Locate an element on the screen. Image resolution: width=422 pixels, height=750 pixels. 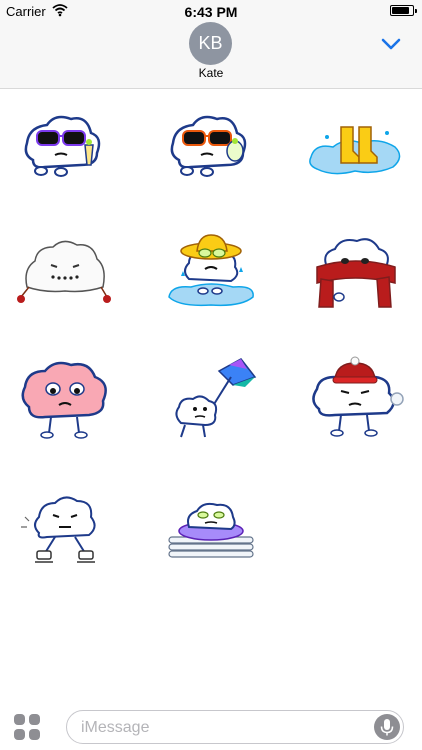
microphone-button is located at coordinates (387, 727).